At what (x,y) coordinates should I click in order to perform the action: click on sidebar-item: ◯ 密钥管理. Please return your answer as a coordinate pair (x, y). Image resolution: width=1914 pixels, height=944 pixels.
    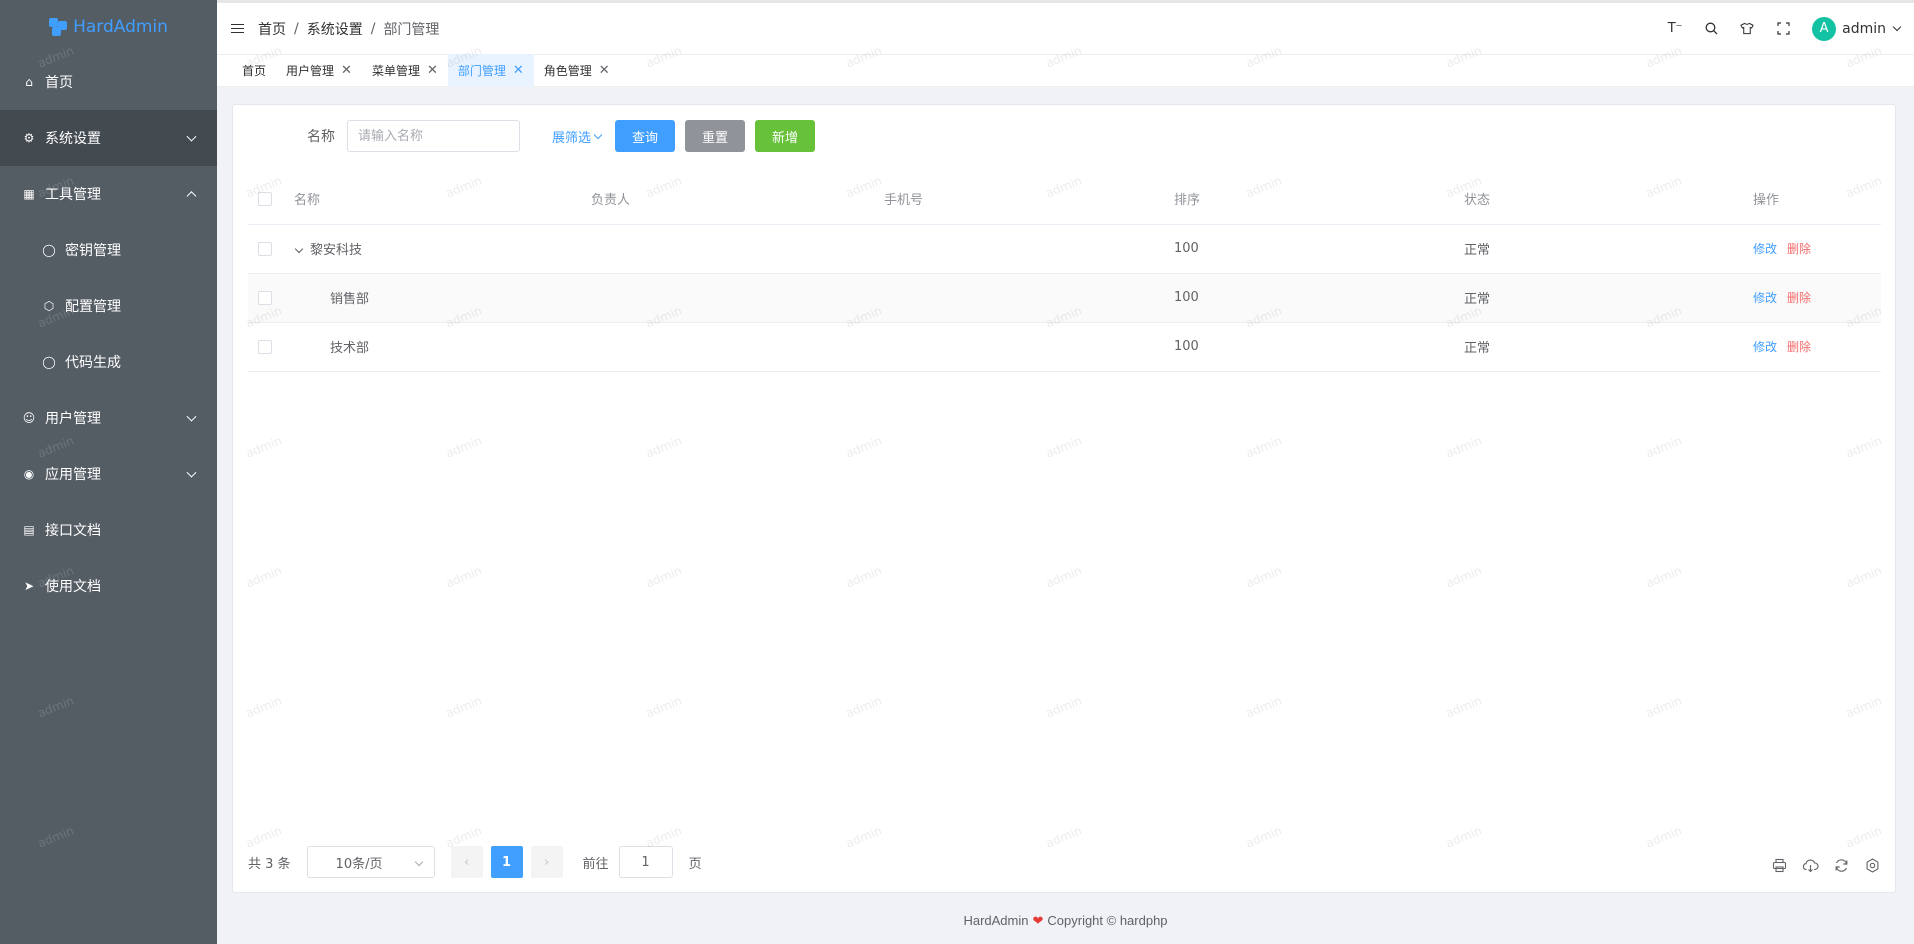
    Looking at the image, I should click on (108, 250).